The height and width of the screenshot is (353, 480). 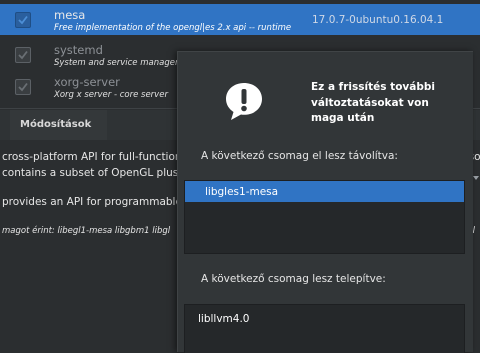 What do you see at coordinates (224, 319) in the screenshot?
I see `list-item-label: libllvm4.0` at bounding box center [224, 319].